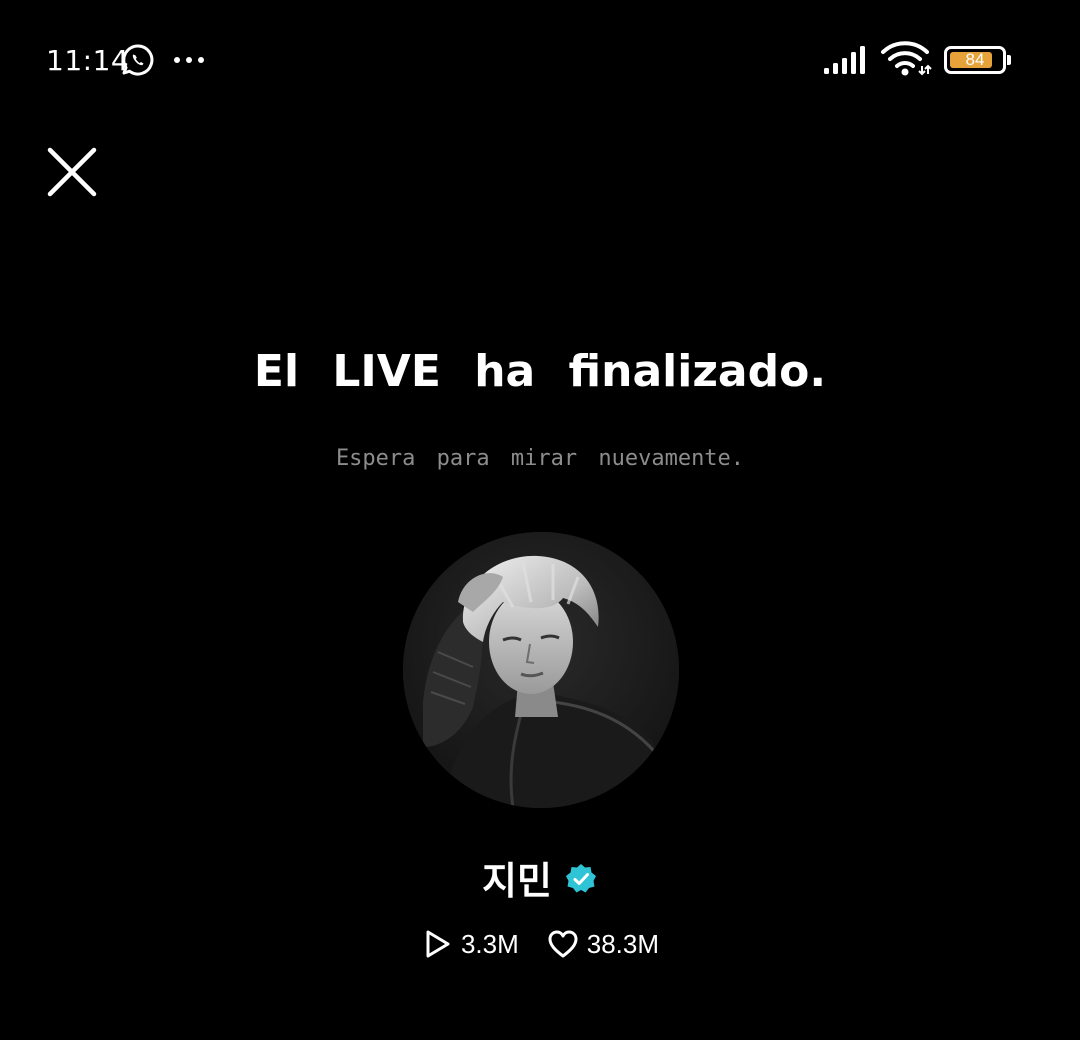 Image resolution: width=1080 pixels, height=1040 pixels. I want to click on close-icon, so click(72, 172).